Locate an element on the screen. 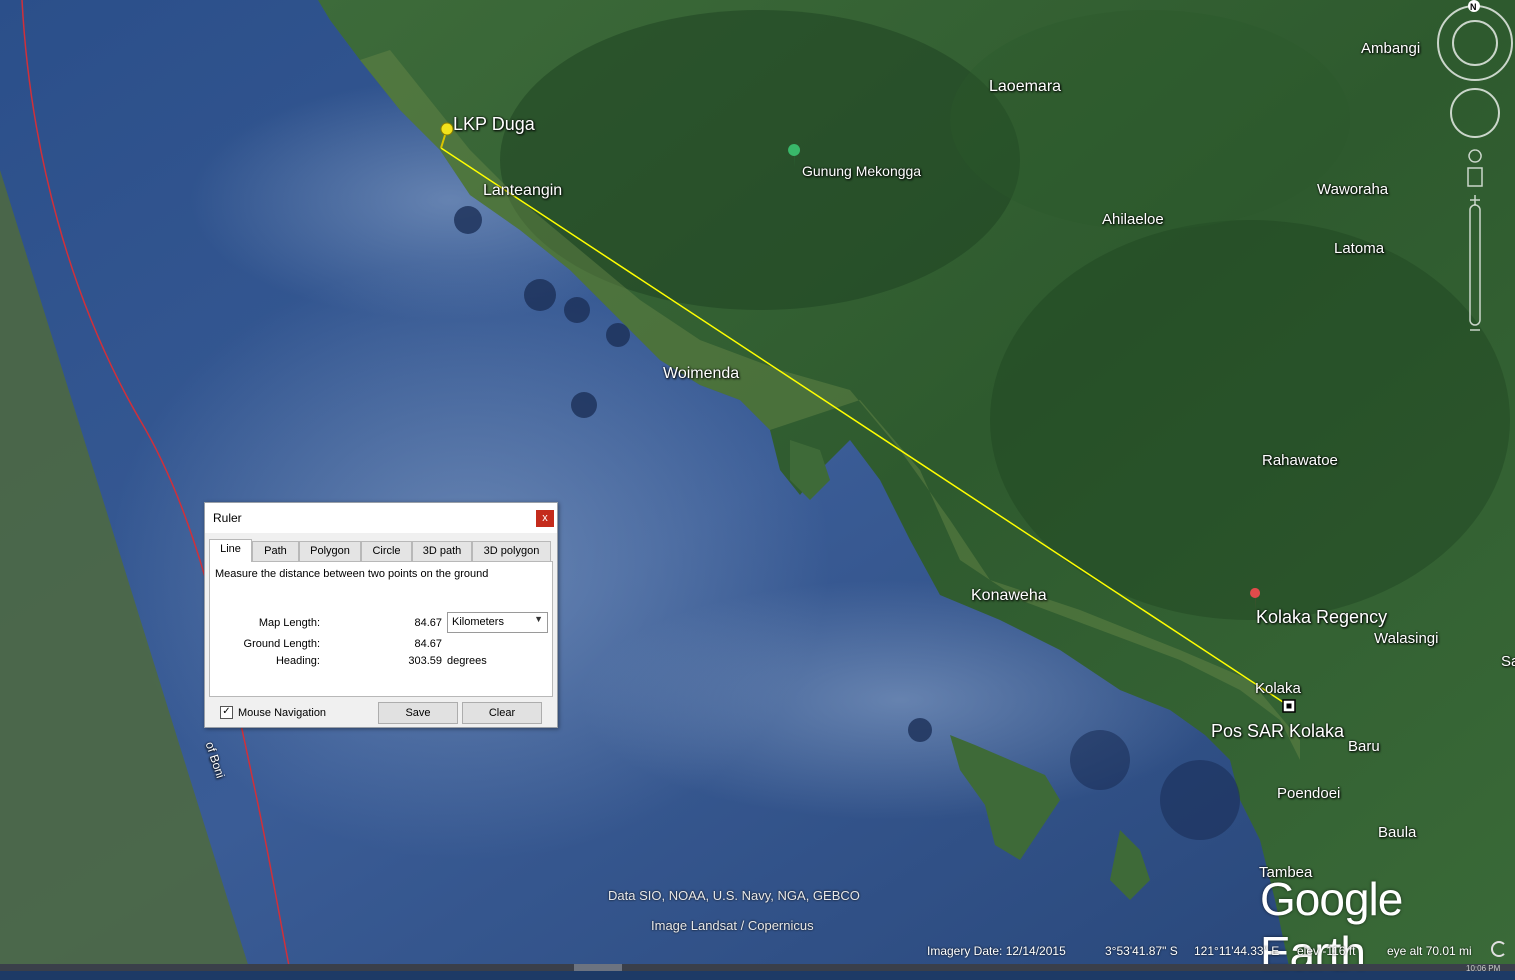 The width and height of the screenshot is (1515, 980). unit-select: Kilometers ▼ is located at coordinates (497, 622).